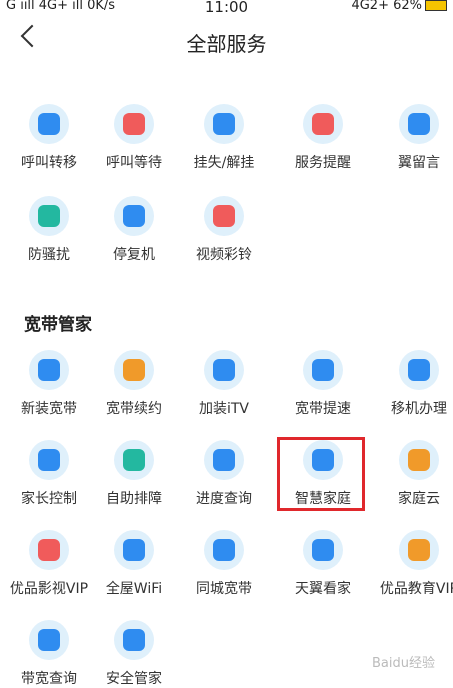  I want to click on service-label: 呼叫转移, so click(49, 163).